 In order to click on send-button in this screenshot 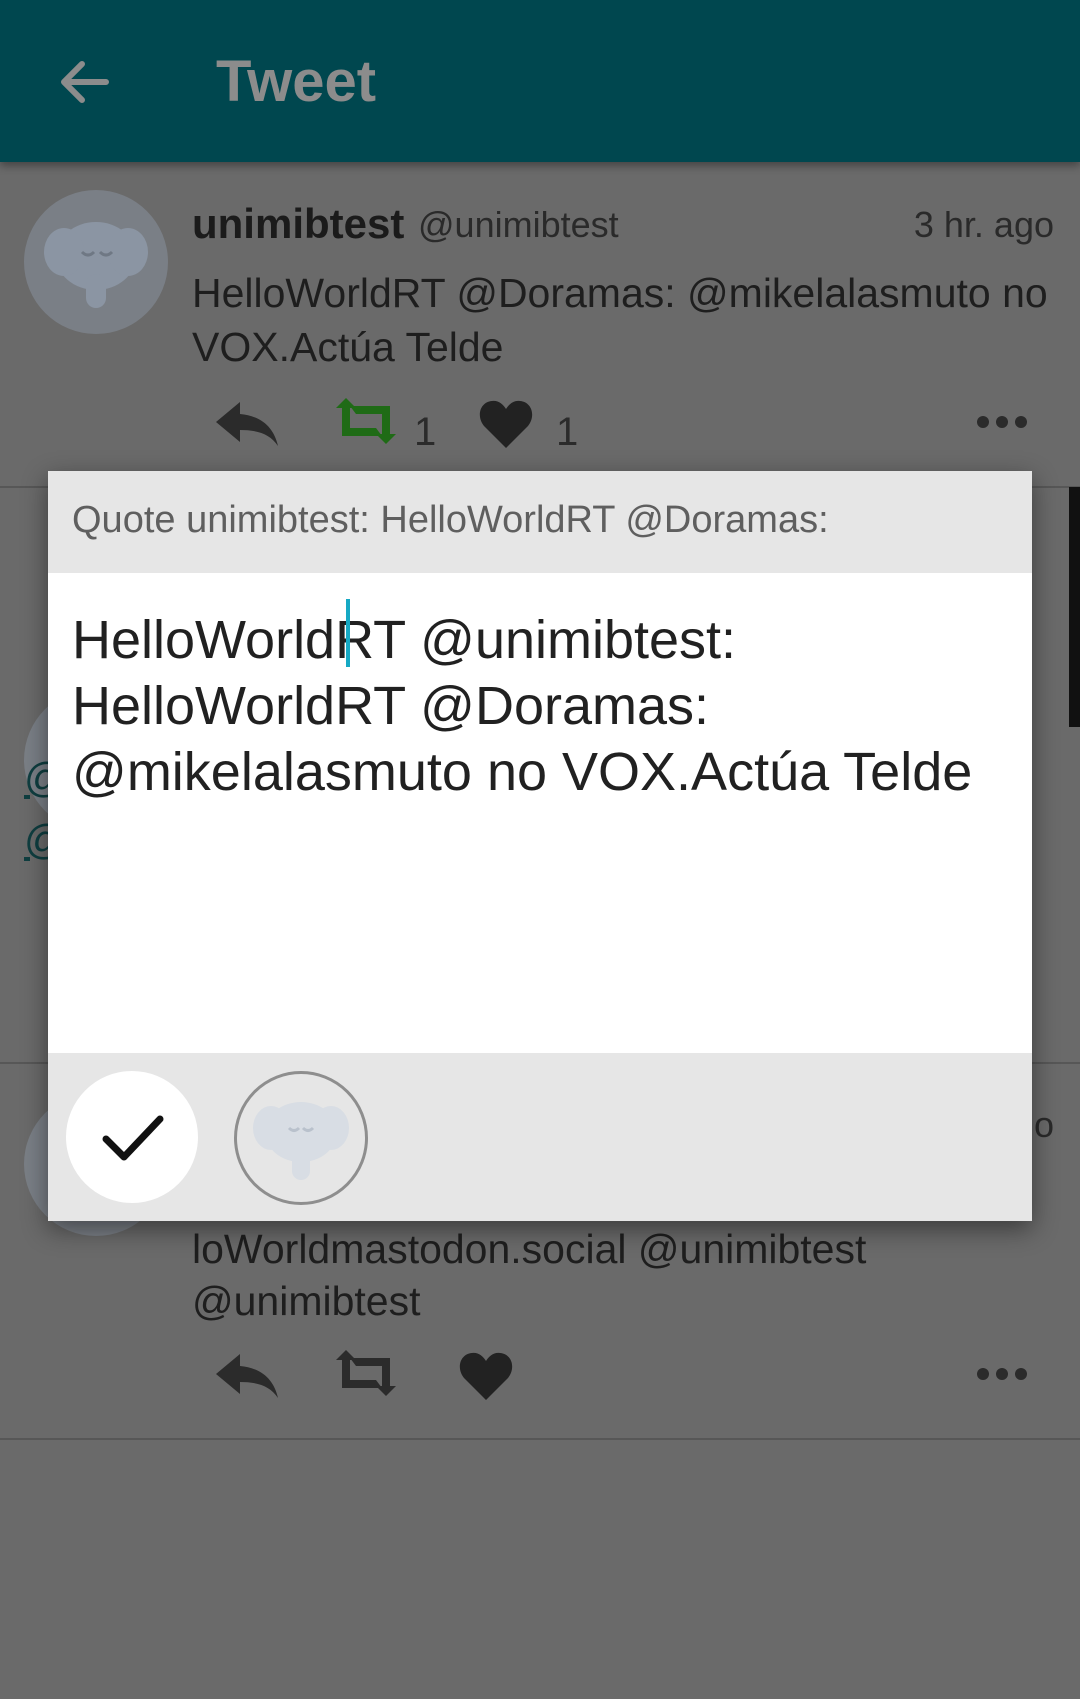, I will do `click(132, 1137)`.